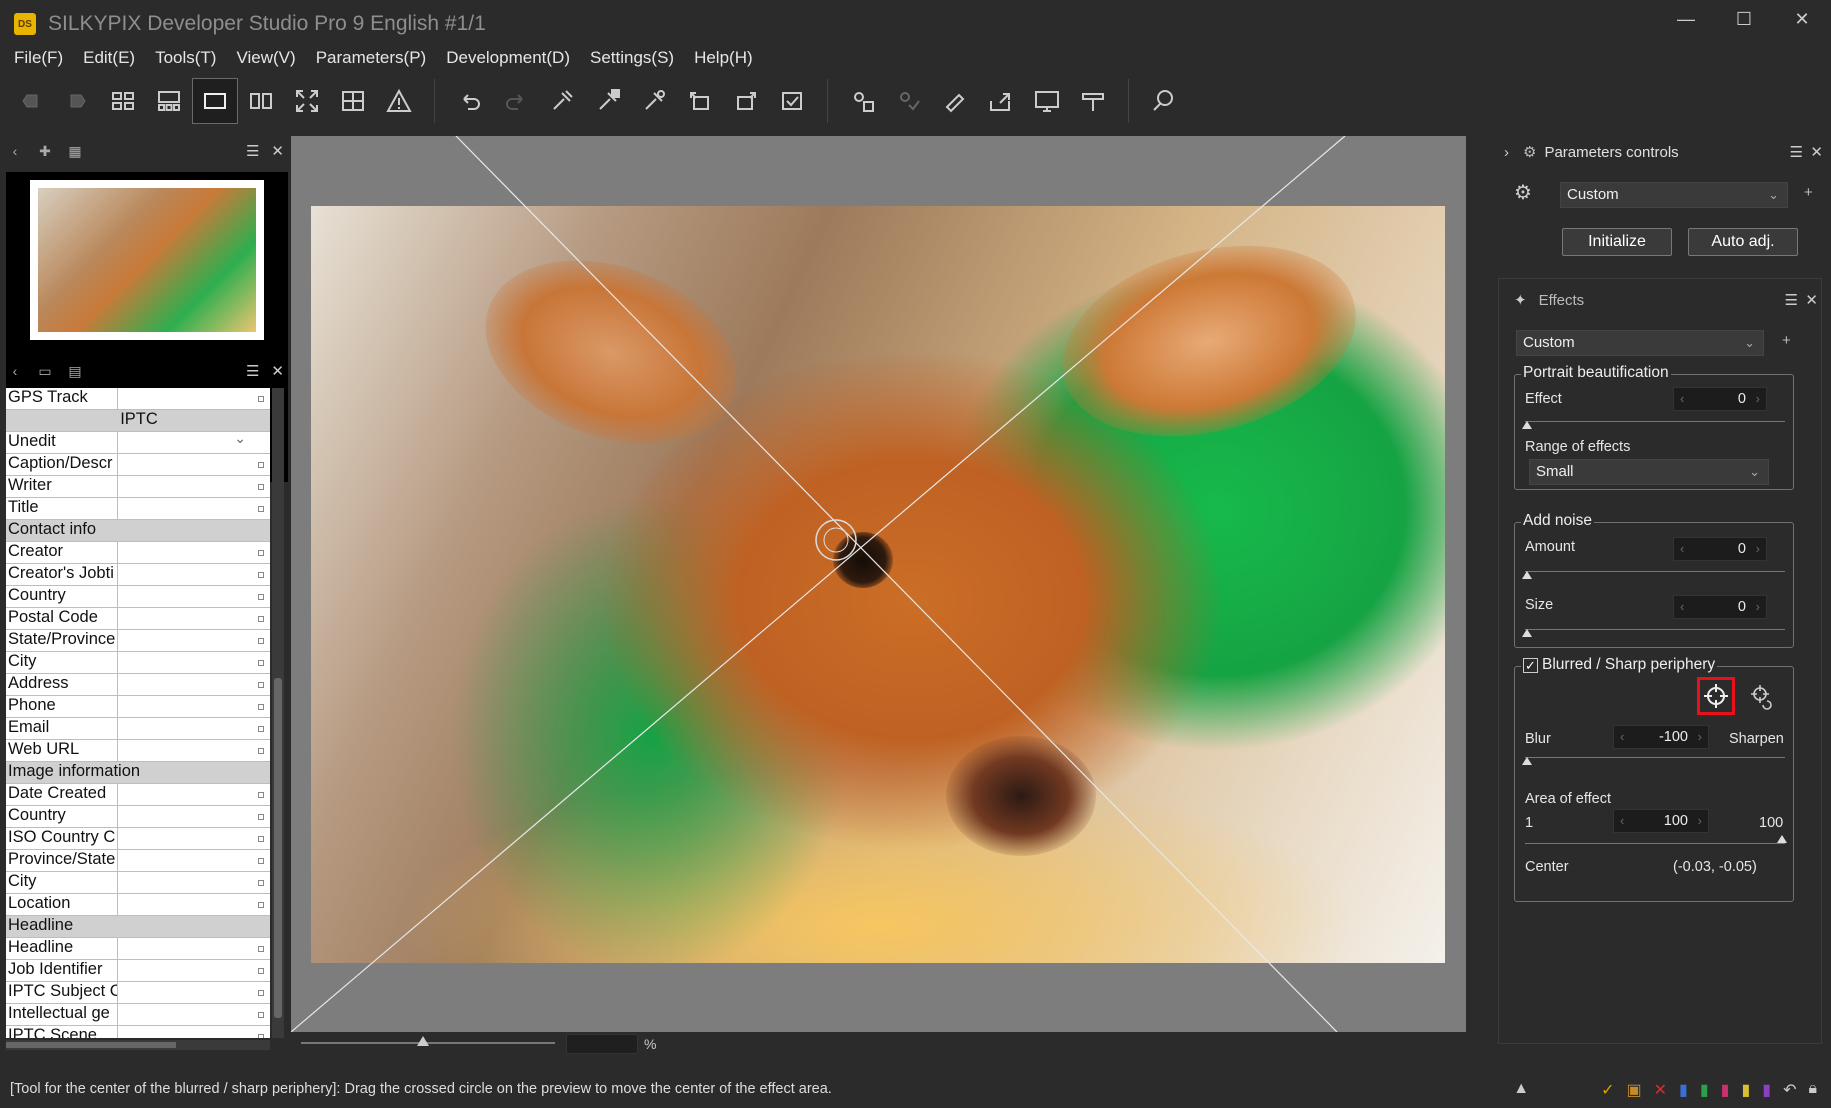  Describe the element at coordinates (45, 371) in the screenshot. I see `folder-tab-icon: ▭` at that location.